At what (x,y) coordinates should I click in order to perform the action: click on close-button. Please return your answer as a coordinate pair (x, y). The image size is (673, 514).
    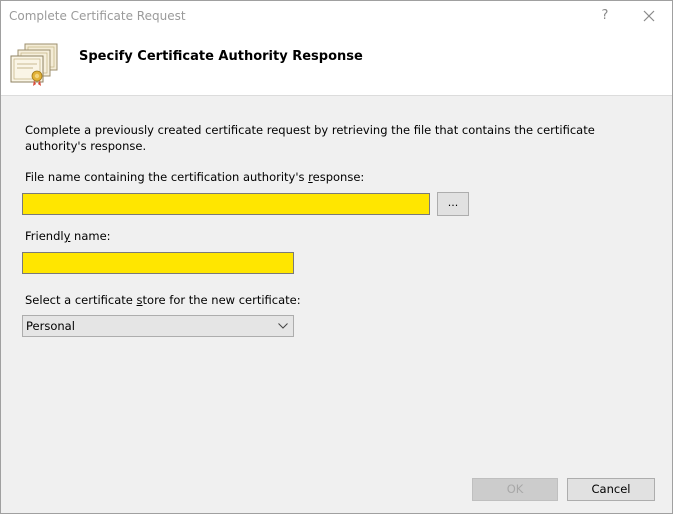
    Looking at the image, I should click on (649, 16).